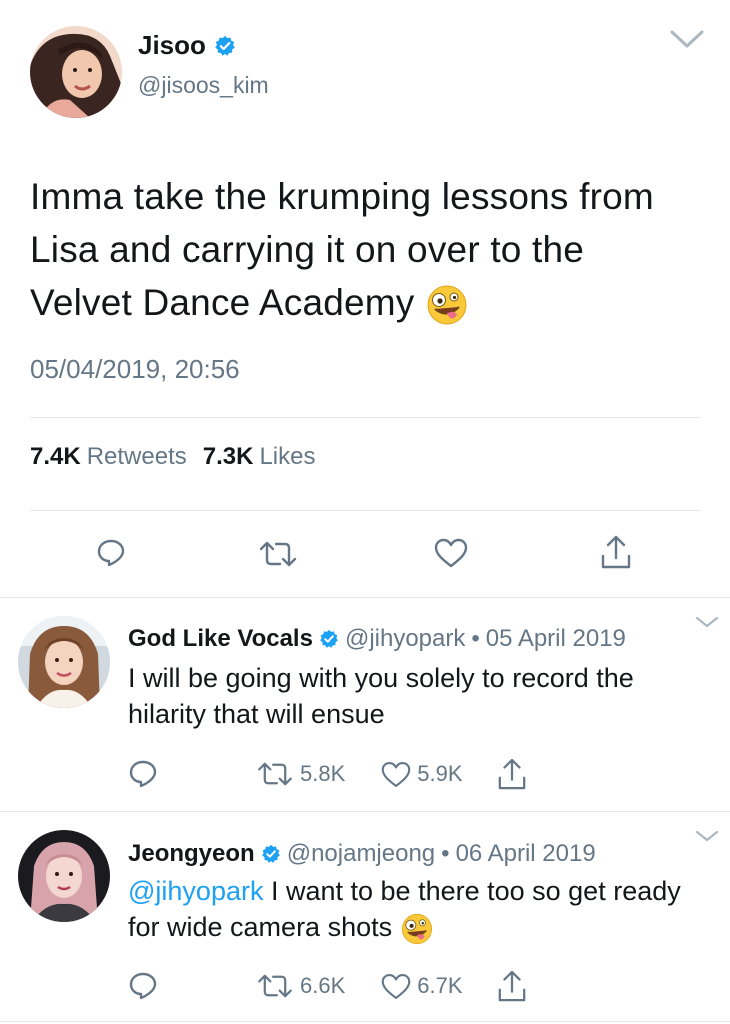 Image resolution: width=730 pixels, height=1024 pixels. Describe the element at coordinates (323, 773) in the screenshot. I see `reply-retweet-count: 5.8K` at that location.